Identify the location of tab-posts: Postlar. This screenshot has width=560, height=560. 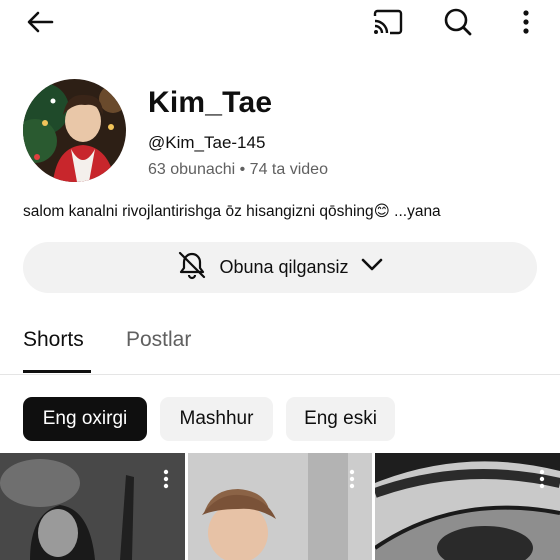
(158, 340).